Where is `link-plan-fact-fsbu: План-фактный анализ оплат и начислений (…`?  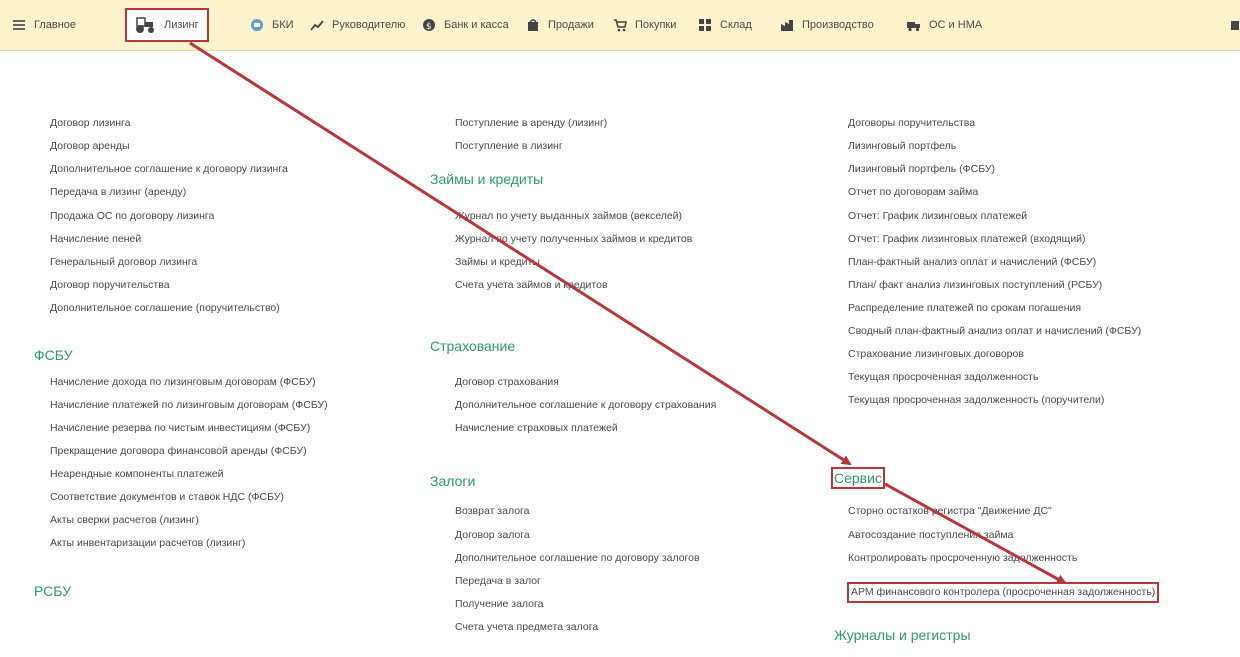
link-plan-fact-fsbu: План-фактный анализ оплат и начислений (… is located at coordinates (972, 262).